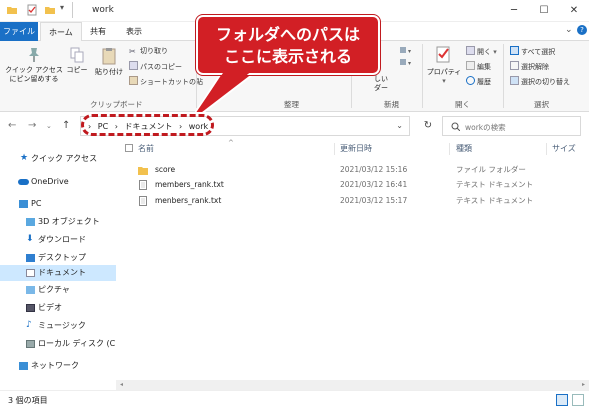  Describe the element at coordinates (583, 384) in the screenshot. I see `scroll-right-icon: ▸` at that location.